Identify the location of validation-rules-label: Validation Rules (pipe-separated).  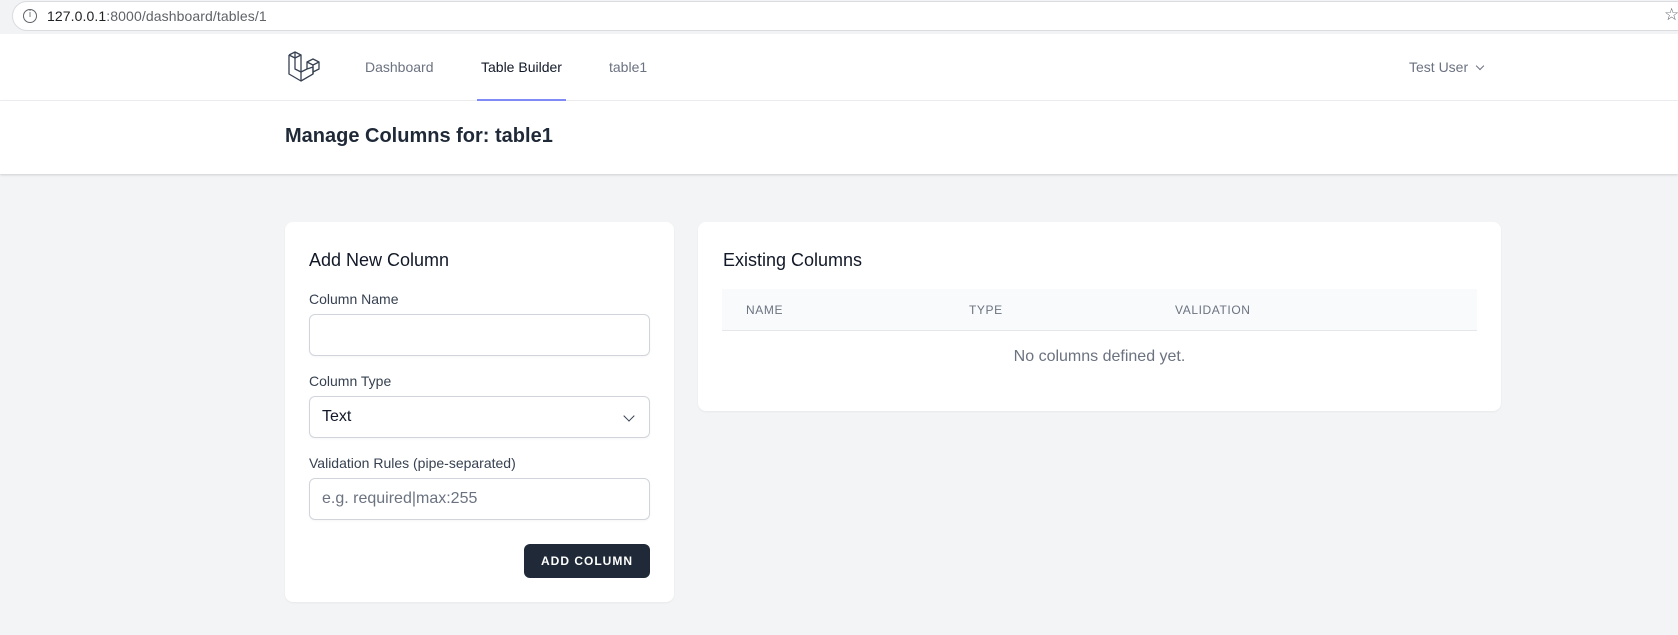
(412, 463).